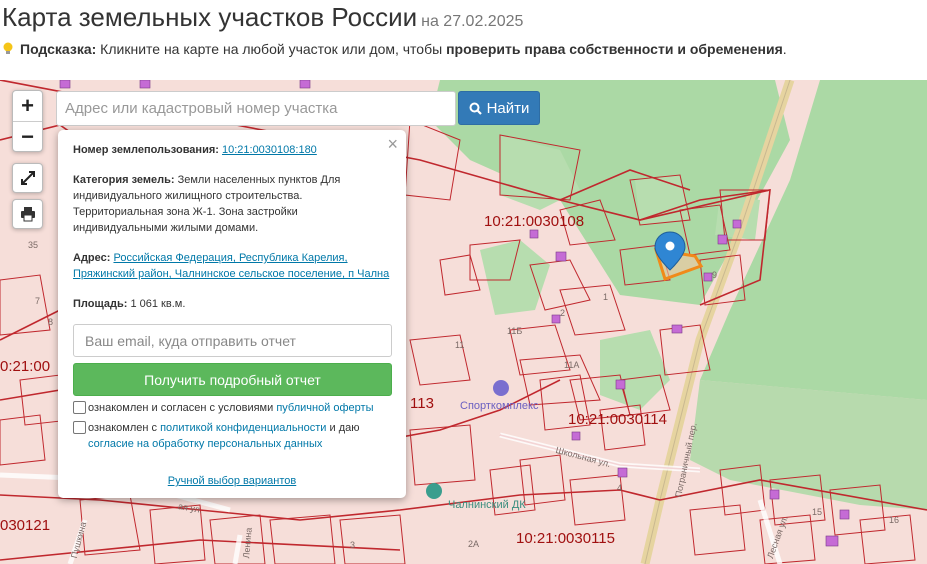 The width and height of the screenshot is (927, 564). Describe the element at coordinates (51, 322) in the screenshot. I see `house-number-8: 8` at that location.